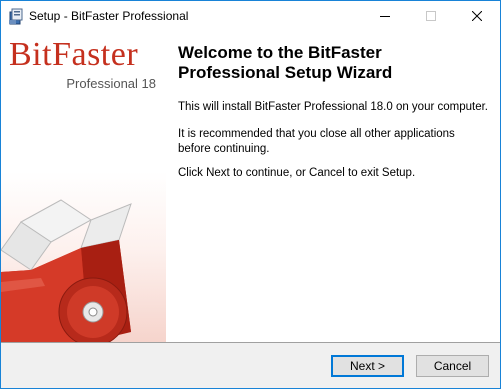 This screenshot has height=389, width=501. I want to click on maximize-button, so click(431, 16).